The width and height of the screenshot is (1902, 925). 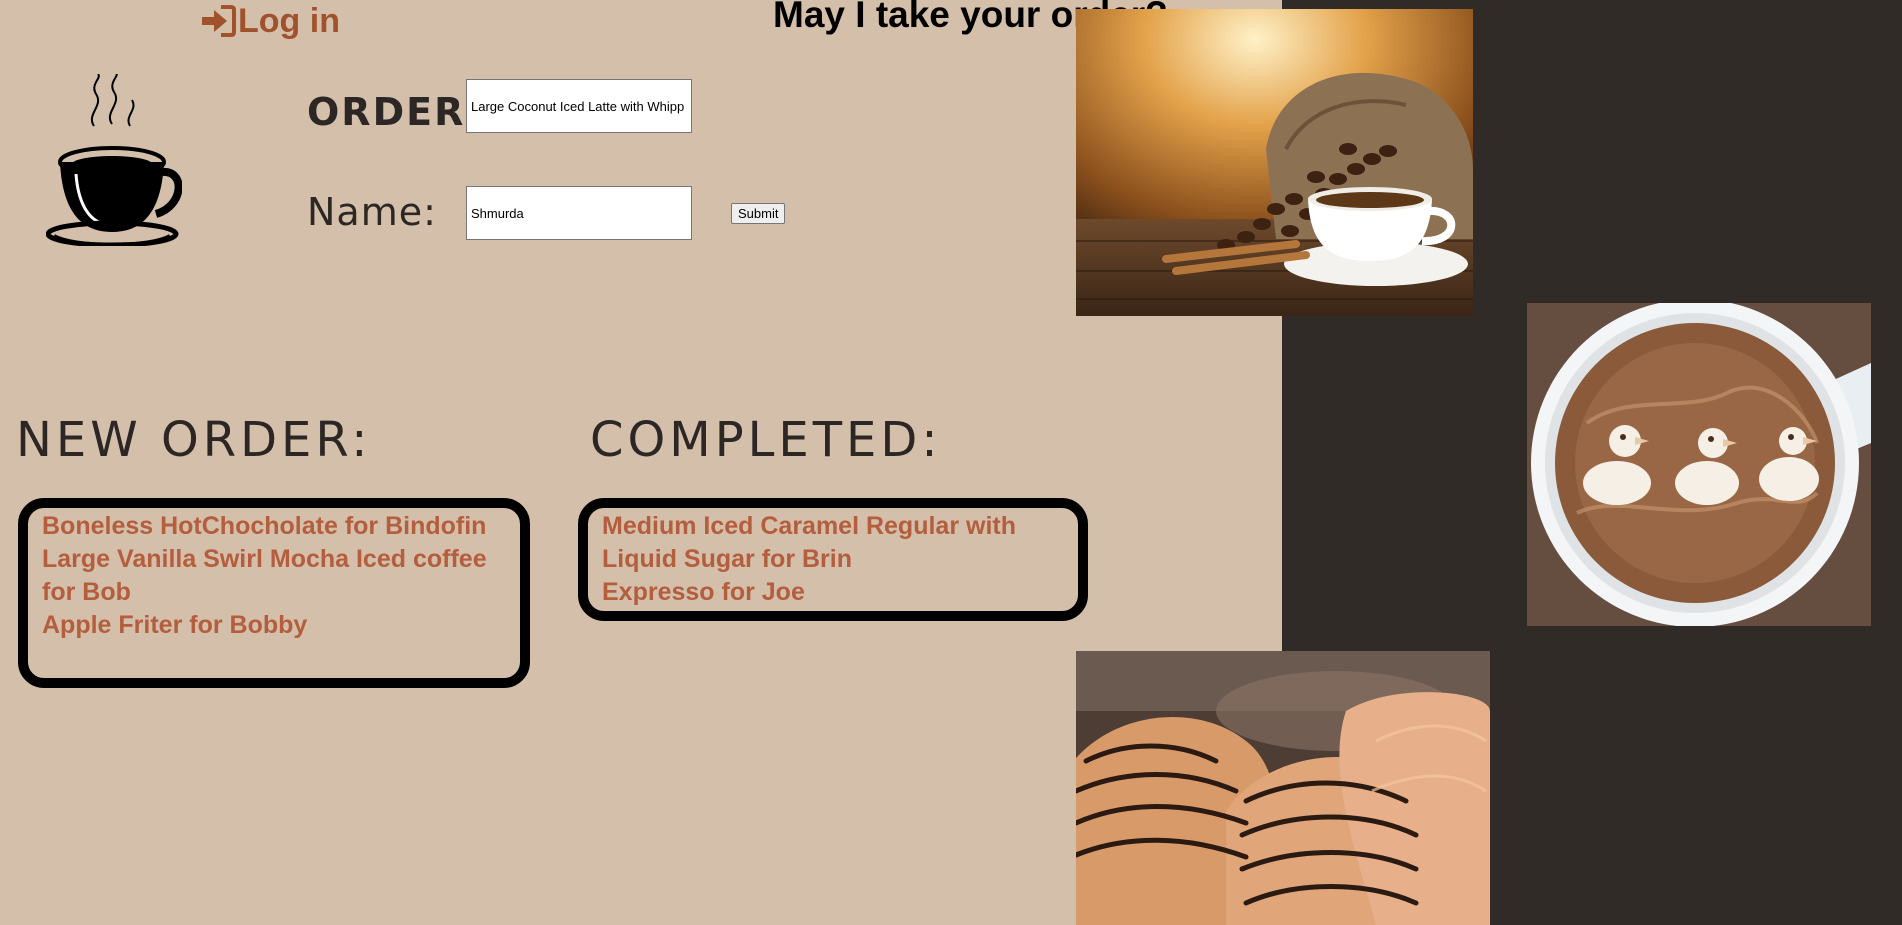 What do you see at coordinates (1283, 788) in the screenshot?
I see `croissants-photo` at bounding box center [1283, 788].